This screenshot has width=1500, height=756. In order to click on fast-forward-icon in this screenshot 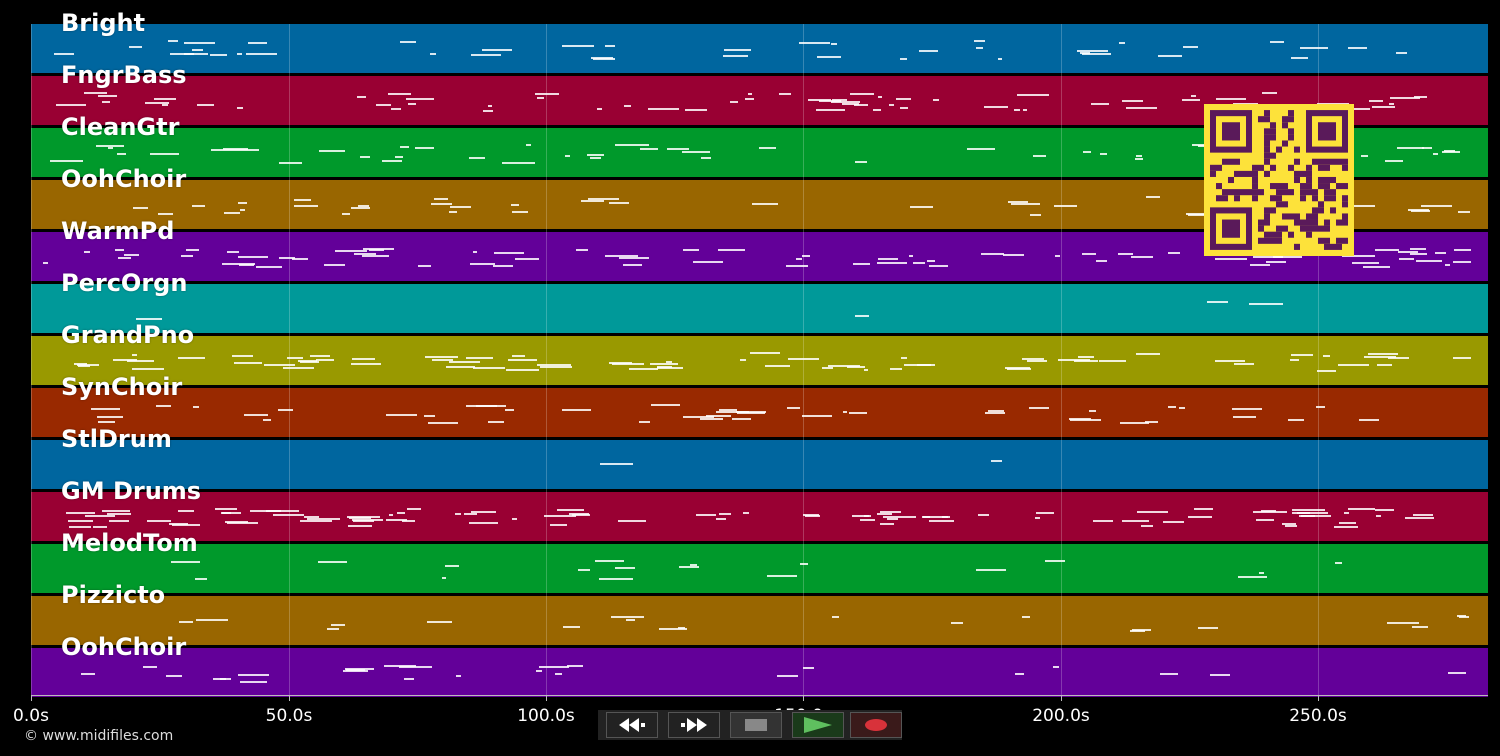, I will do `click(694, 725)`.